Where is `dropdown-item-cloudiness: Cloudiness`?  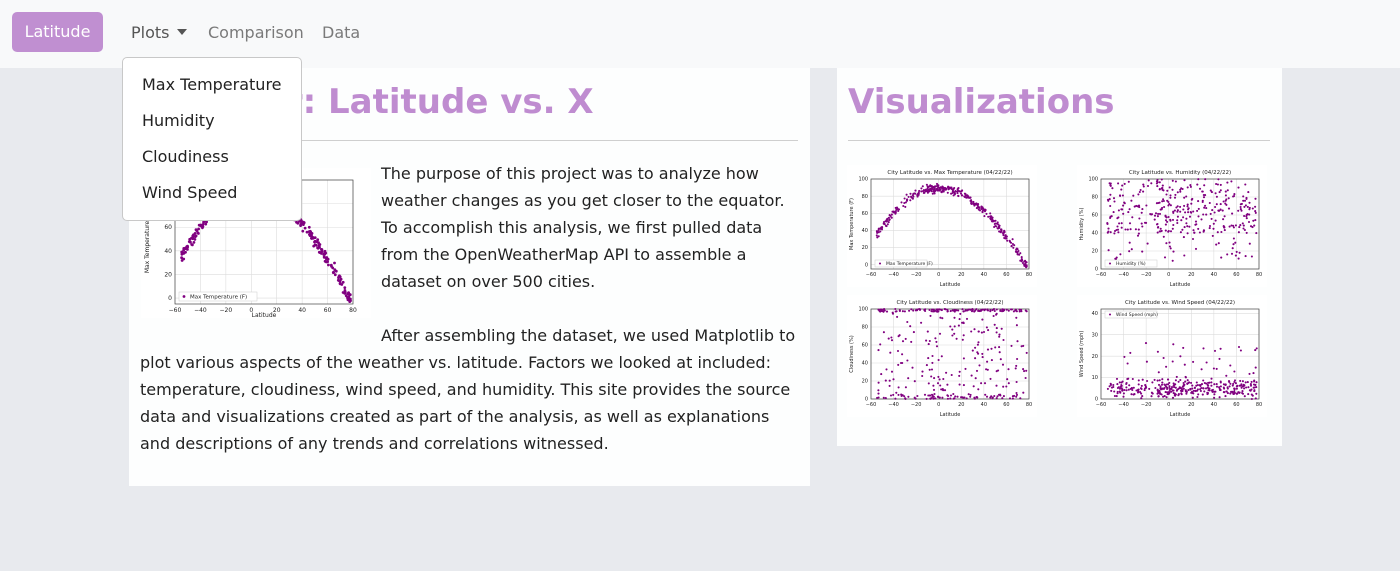 dropdown-item-cloudiness: Cloudiness is located at coordinates (185, 157).